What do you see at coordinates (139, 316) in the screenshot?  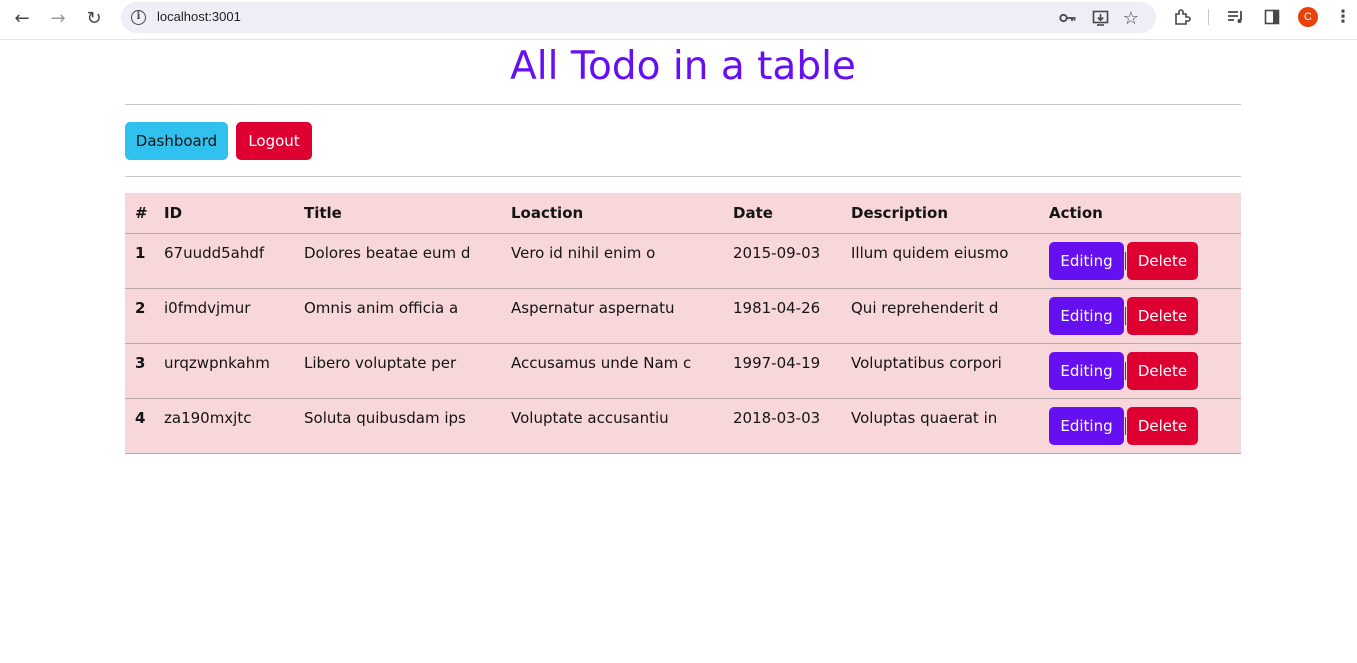 I see `row-number: 2` at bounding box center [139, 316].